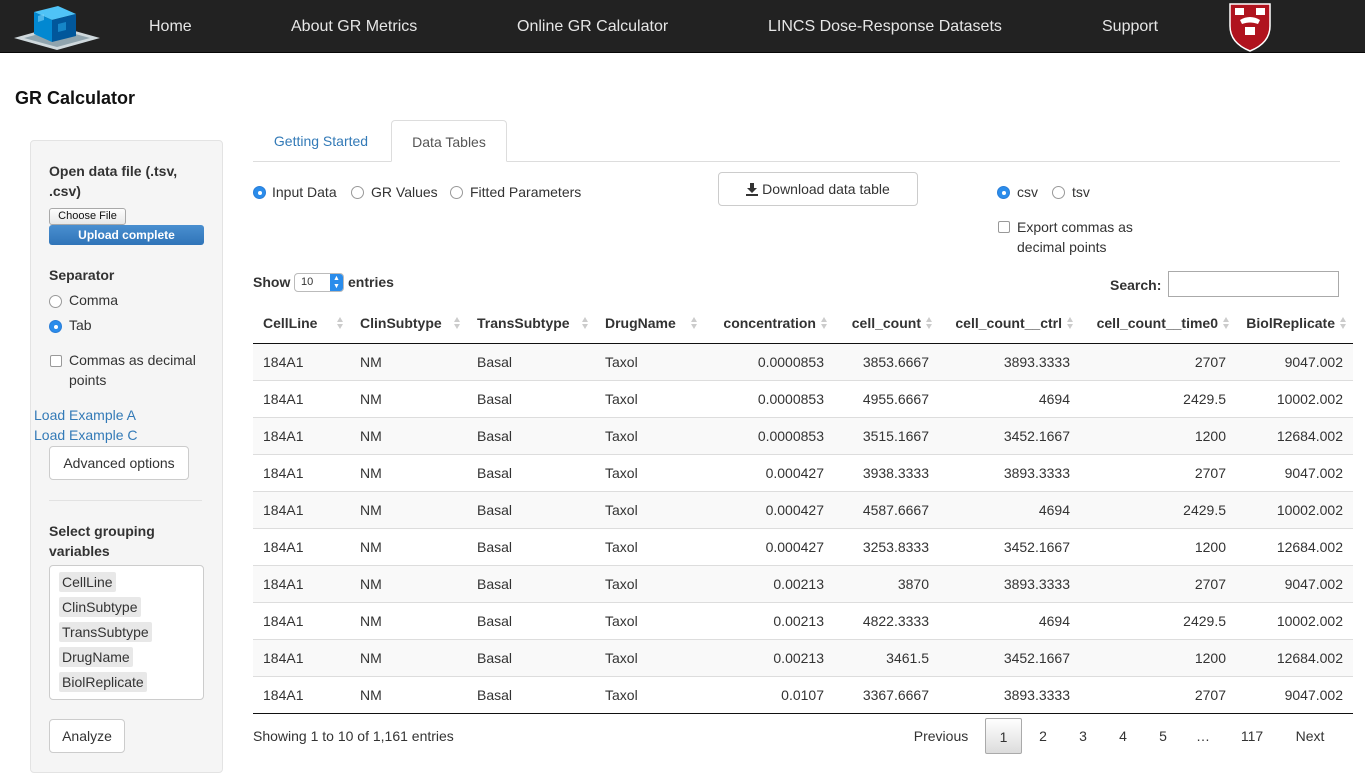  I want to click on table-cell: 2429.5, so click(1158, 509).